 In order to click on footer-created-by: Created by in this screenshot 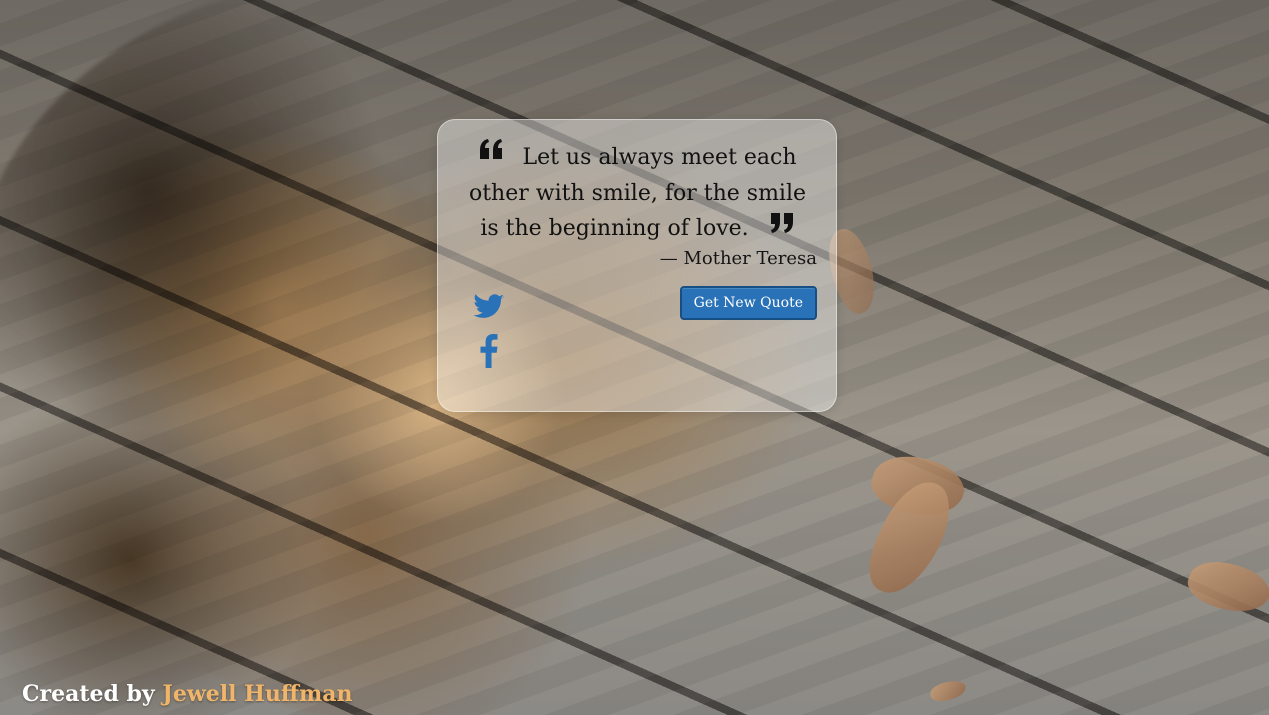, I will do `click(88, 694)`.